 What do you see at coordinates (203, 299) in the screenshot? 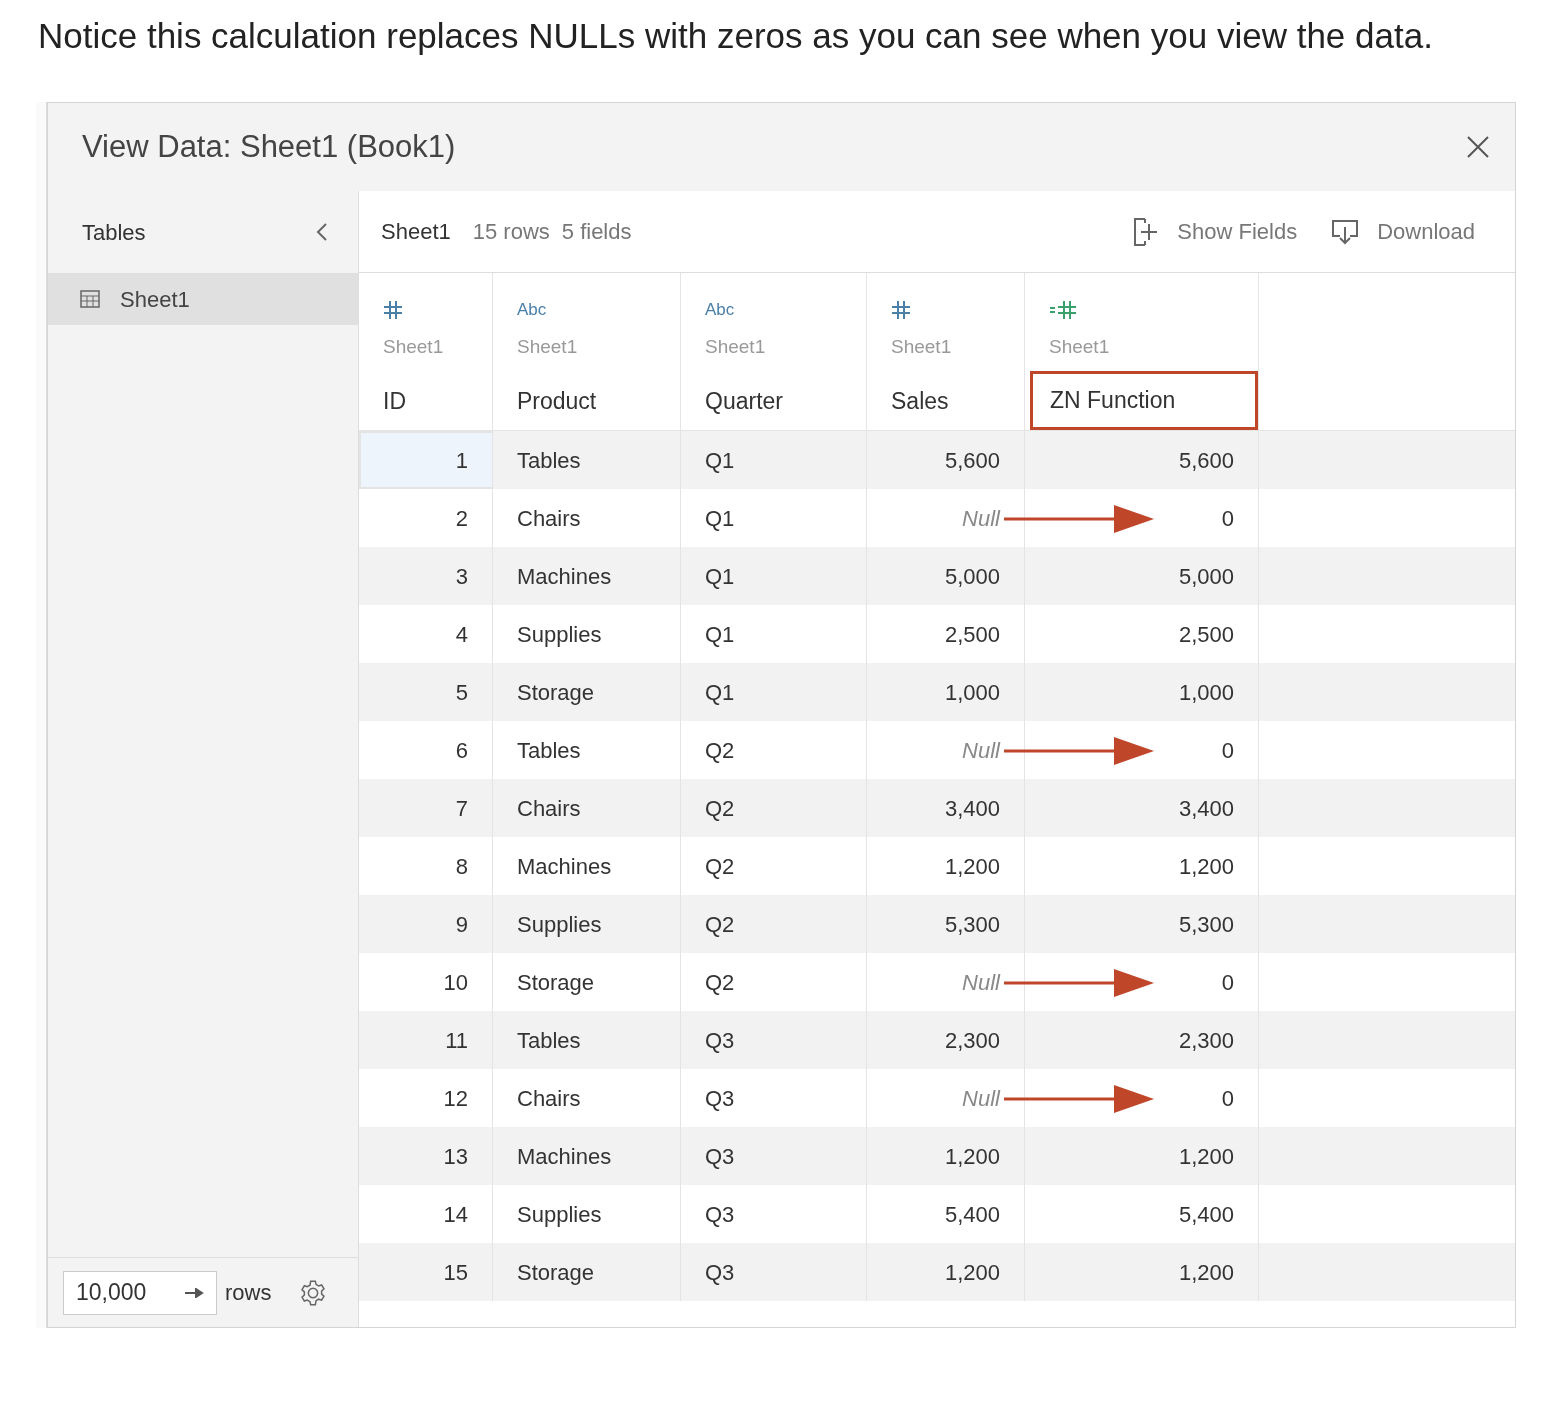
I see `sidebar-item: Sheet1` at bounding box center [203, 299].